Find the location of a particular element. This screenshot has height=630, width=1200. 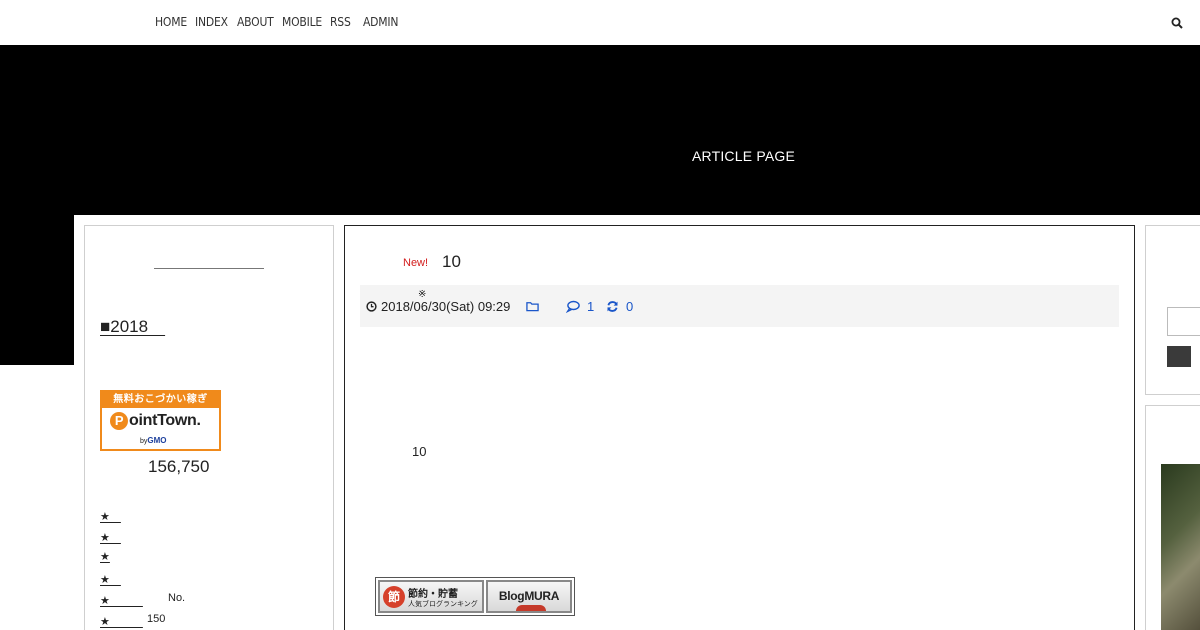

page-title: ARTICLE PAGE is located at coordinates (744, 156).